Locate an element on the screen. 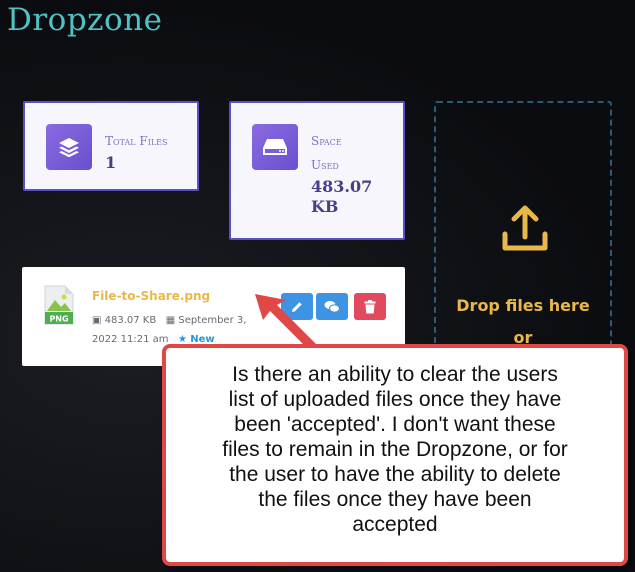  page-title: Dropzone is located at coordinates (85, 20).